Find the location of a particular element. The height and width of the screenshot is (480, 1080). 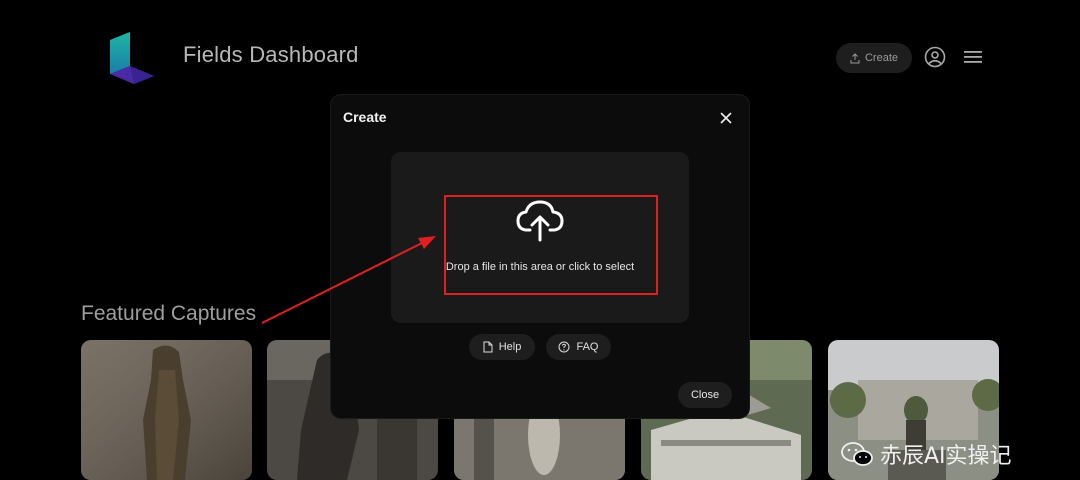

app-title: Fields Dashboard is located at coordinates (271, 54).